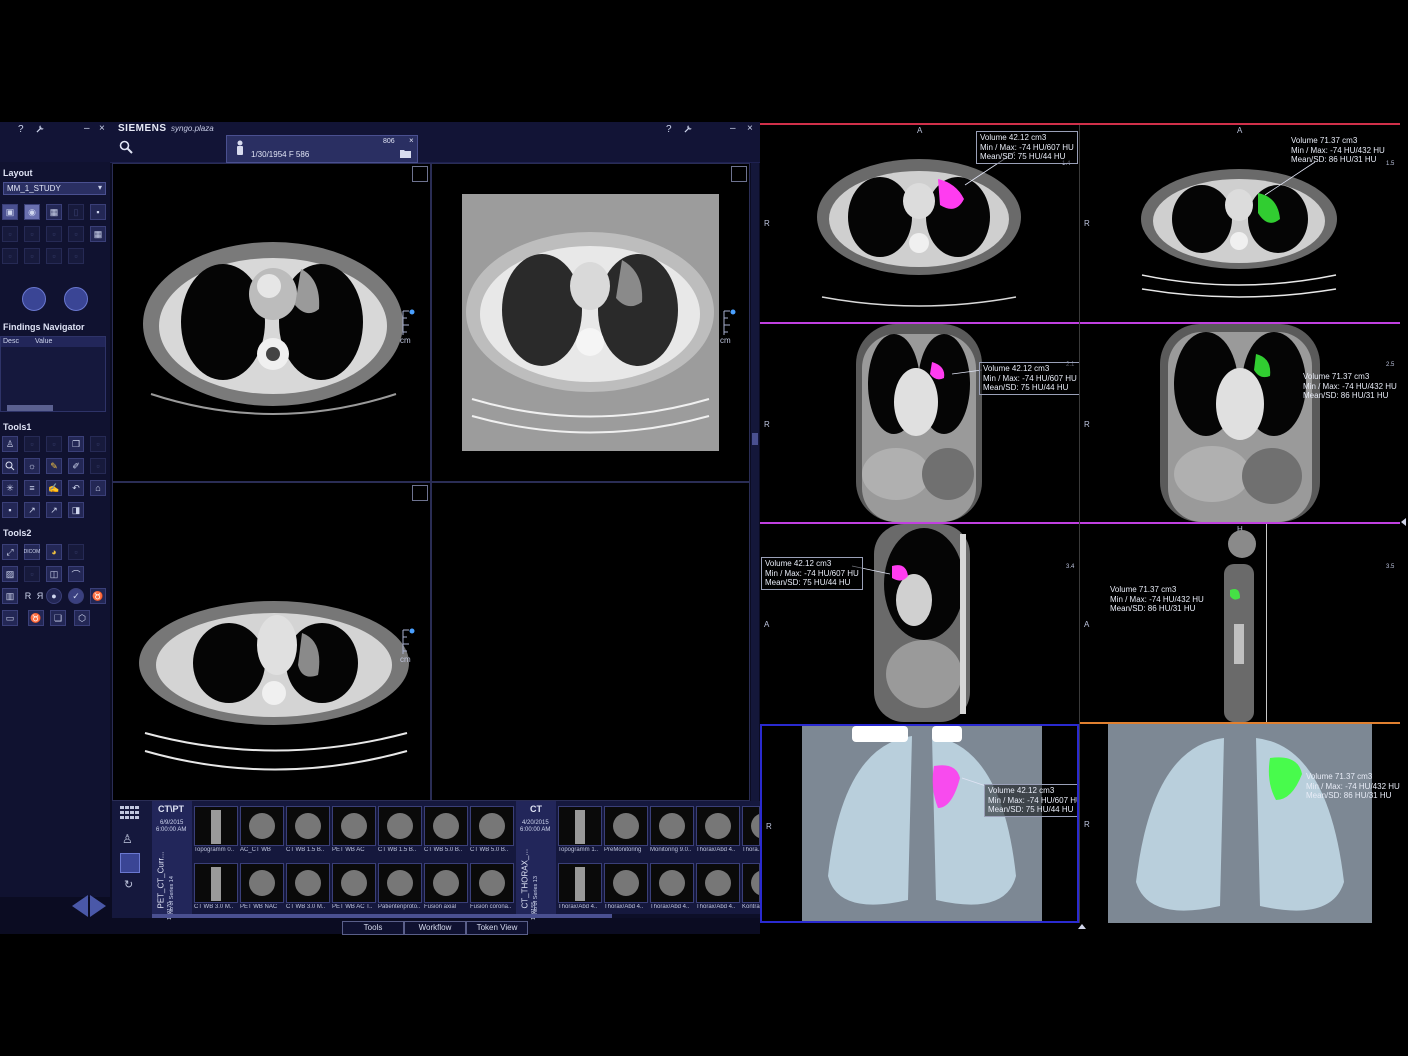 The image size is (1408, 1056). Describe the element at coordinates (54, 574) in the screenshot. I see `mpr-tool-button: ◫` at that location.